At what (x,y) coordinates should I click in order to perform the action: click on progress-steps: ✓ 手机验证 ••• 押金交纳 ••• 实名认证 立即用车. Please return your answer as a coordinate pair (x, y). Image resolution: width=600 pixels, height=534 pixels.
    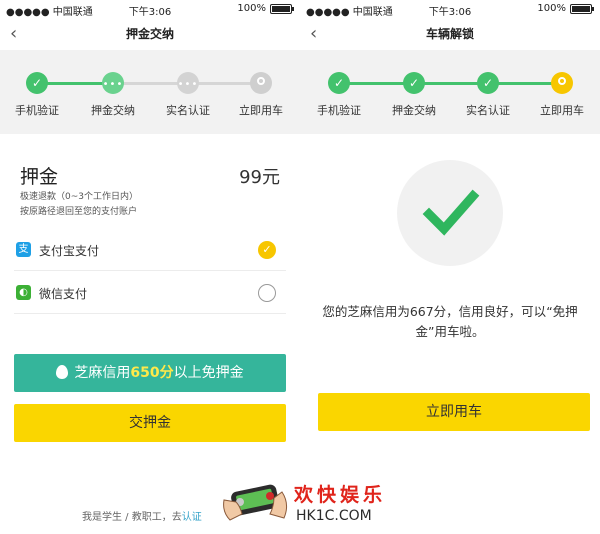
    Looking at the image, I should click on (150, 92).